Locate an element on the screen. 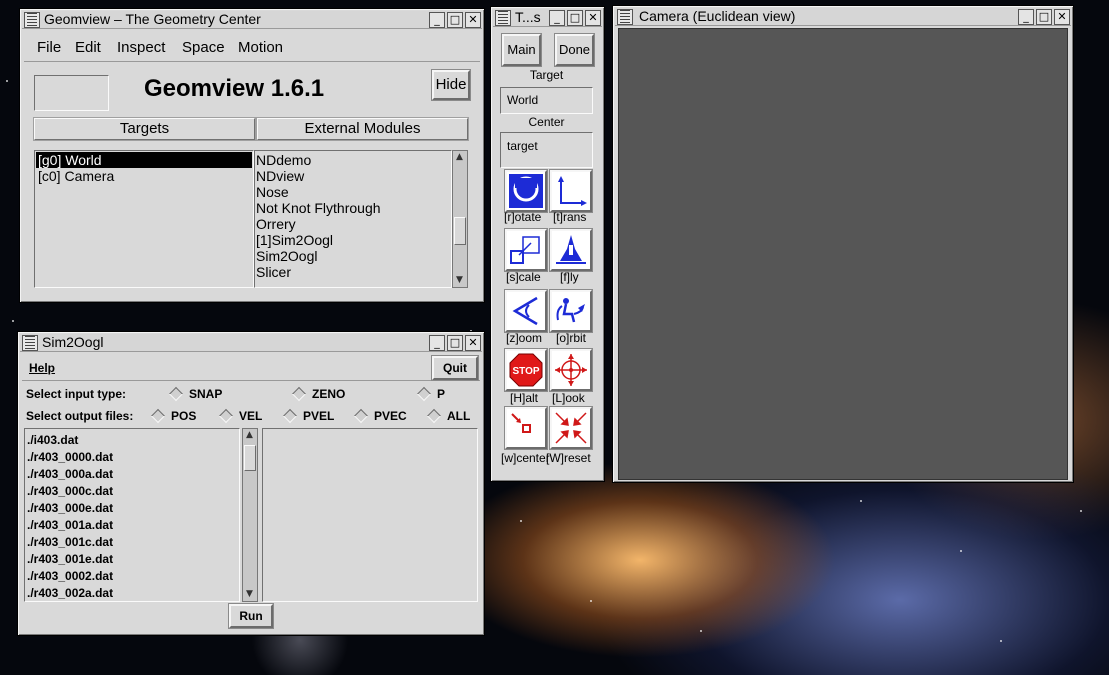  vel-checkbox is located at coordinates (226, 416).